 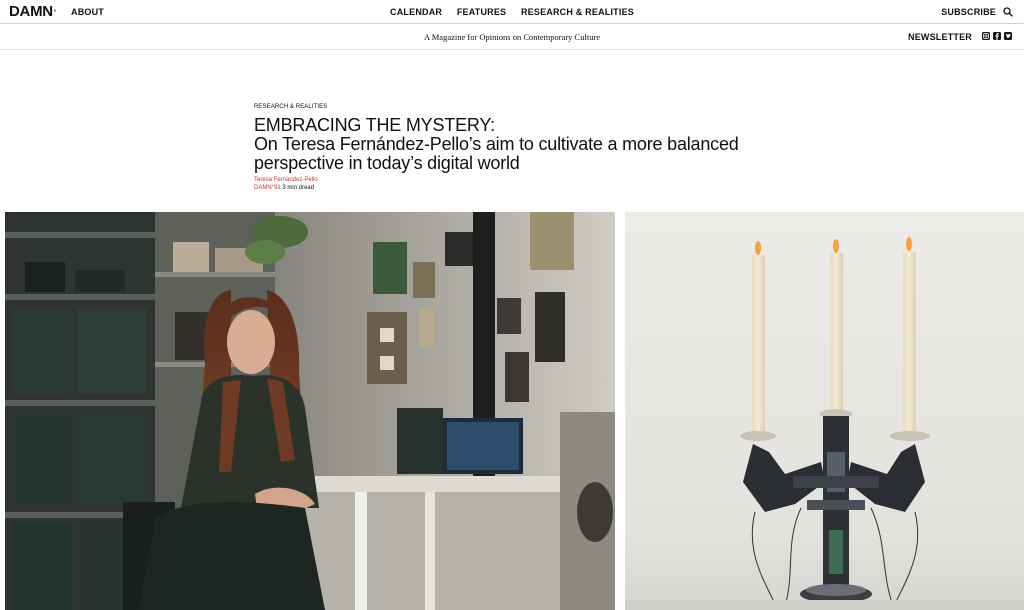 What do you see at coordinates (1008, 12) in the screenshot?
I see `search-icon` at bounding box center [1008, 12].